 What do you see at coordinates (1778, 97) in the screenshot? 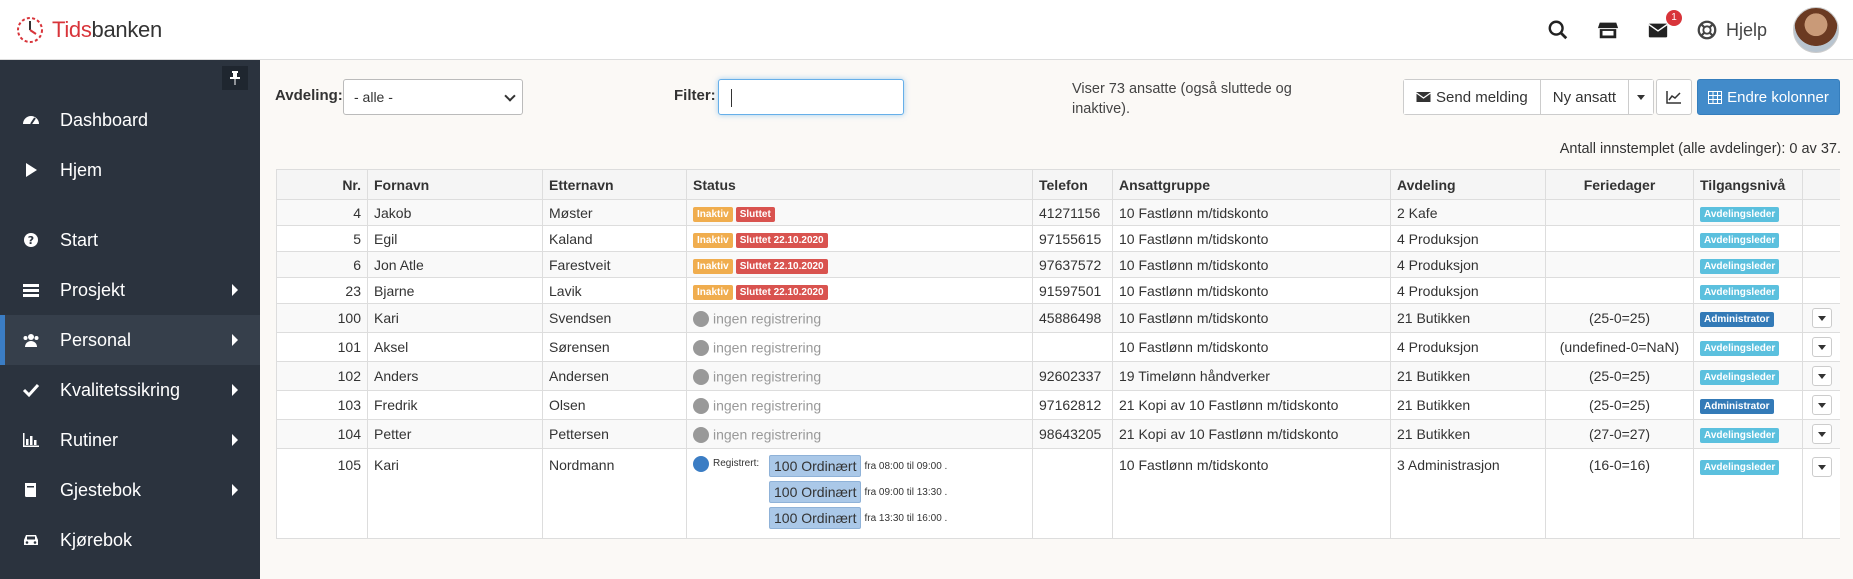
I see `change-columns-label: Endre kolonner` at bounding box center [1778, 97].